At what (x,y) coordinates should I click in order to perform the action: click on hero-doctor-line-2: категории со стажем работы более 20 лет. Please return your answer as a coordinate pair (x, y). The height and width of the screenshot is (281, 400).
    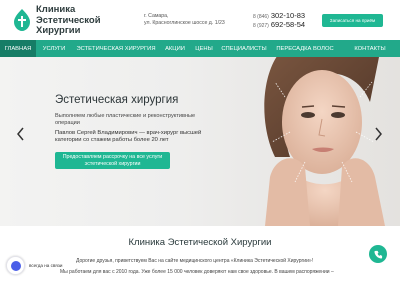
    Looking at the image, I should click on (112, 140).